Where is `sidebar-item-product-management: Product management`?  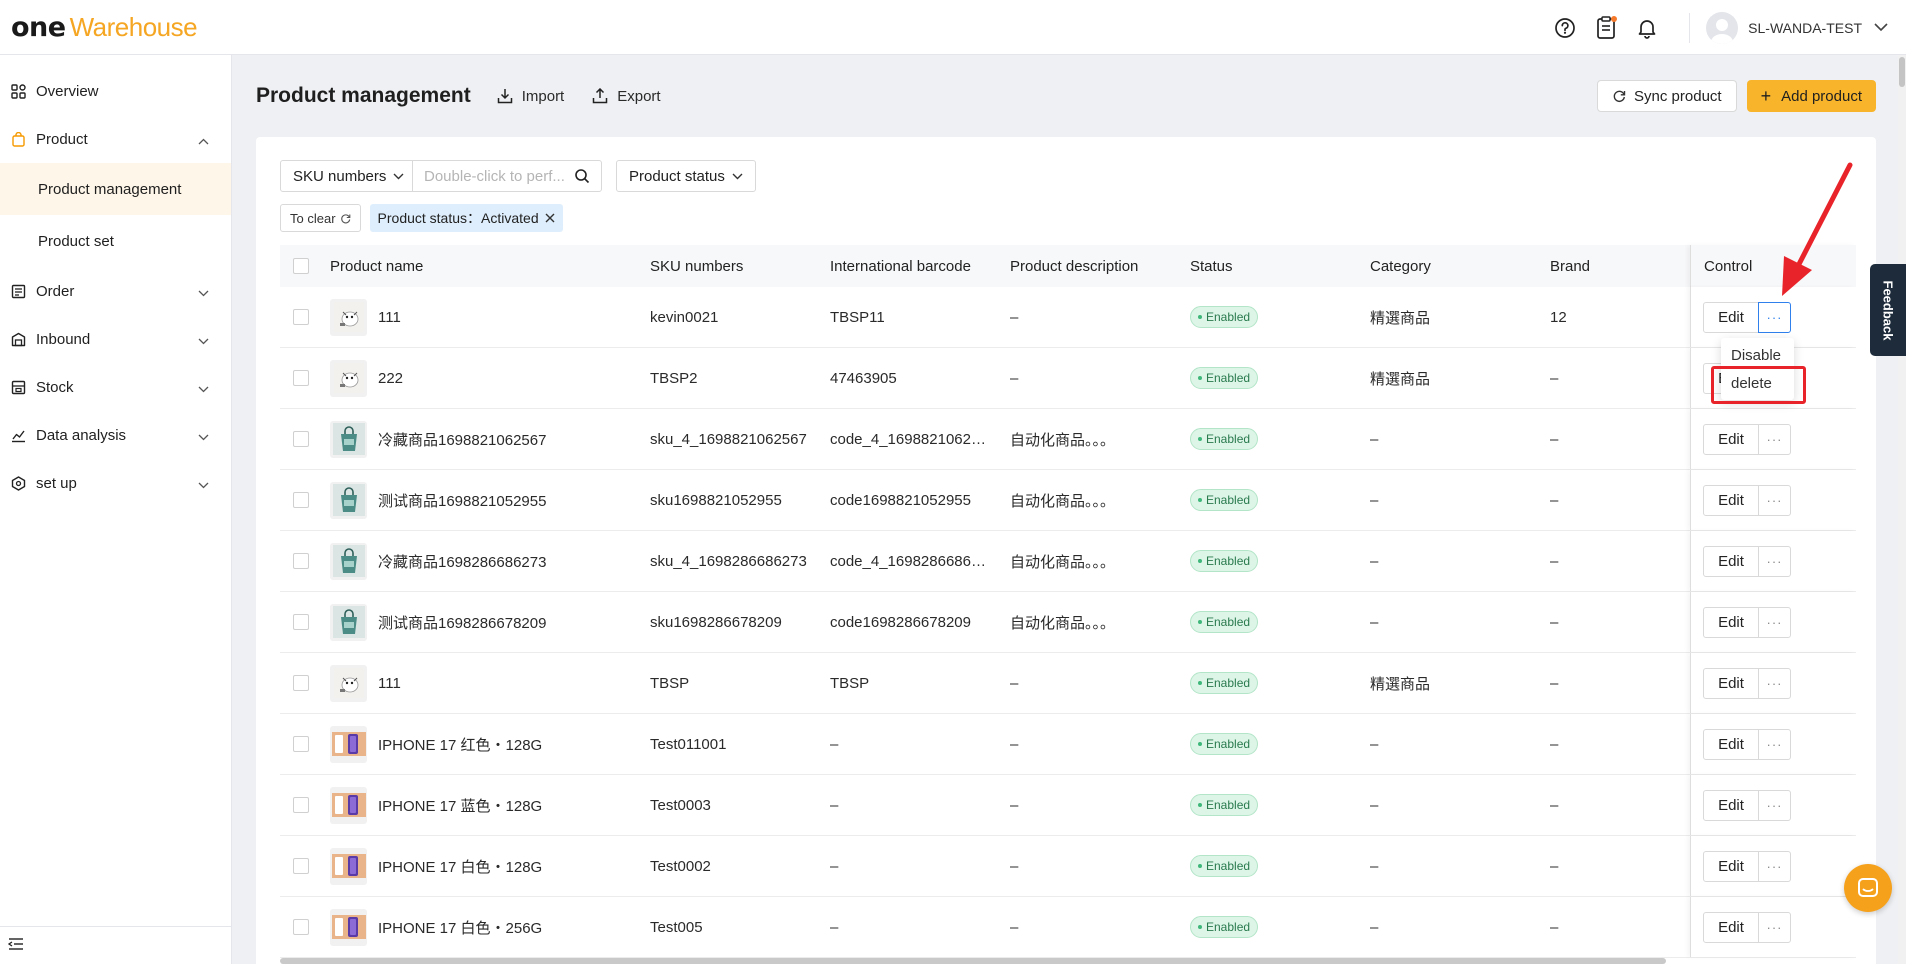
sidebar-item-product-management: Product management is located at coordinates (115, 189).